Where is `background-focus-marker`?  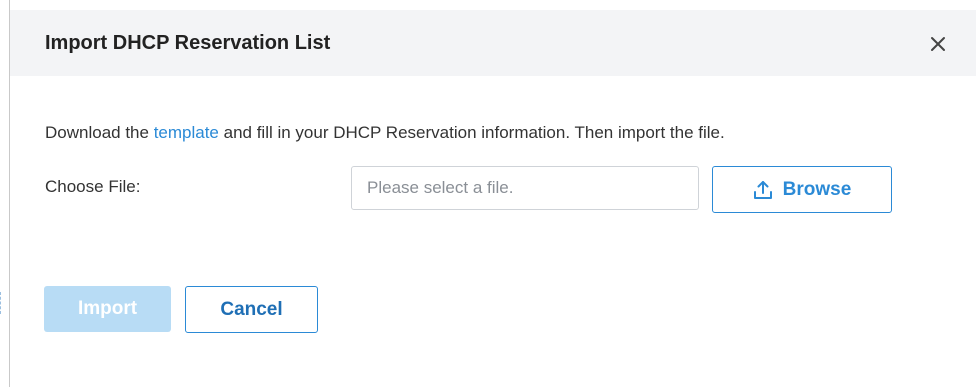
background-focus-marker is located at coordinates (2, 303).